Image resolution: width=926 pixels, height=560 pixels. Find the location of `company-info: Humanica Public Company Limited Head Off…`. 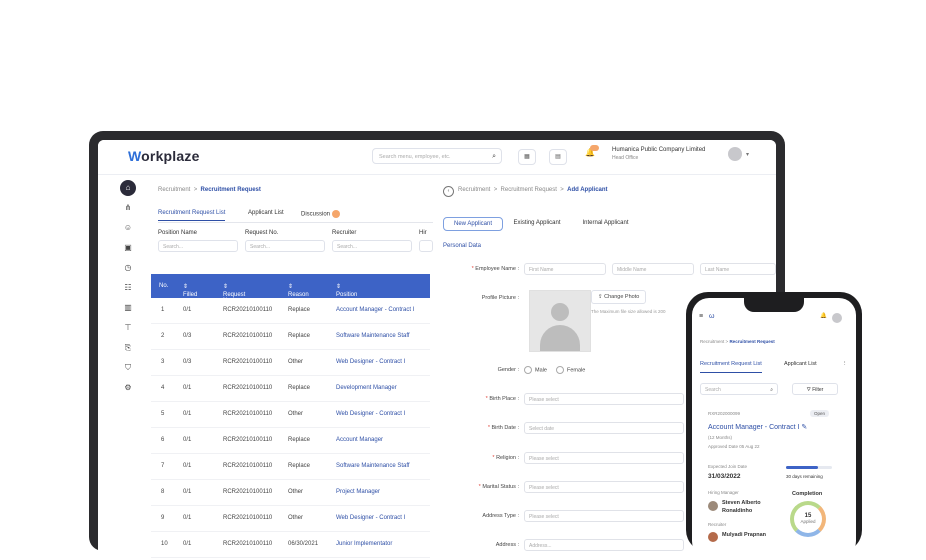

company-info: Humanica Public Company Limited Head Off… is located at coordinates (658, 154).